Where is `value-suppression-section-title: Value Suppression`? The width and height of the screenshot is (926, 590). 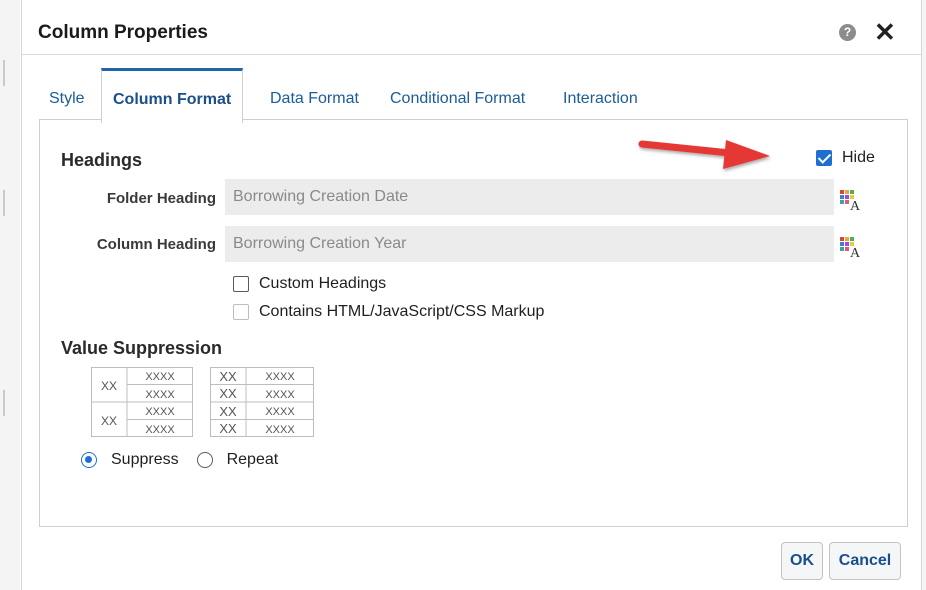 value-suppression-section-title: Value Suppression is located at coordinates (142, 348).